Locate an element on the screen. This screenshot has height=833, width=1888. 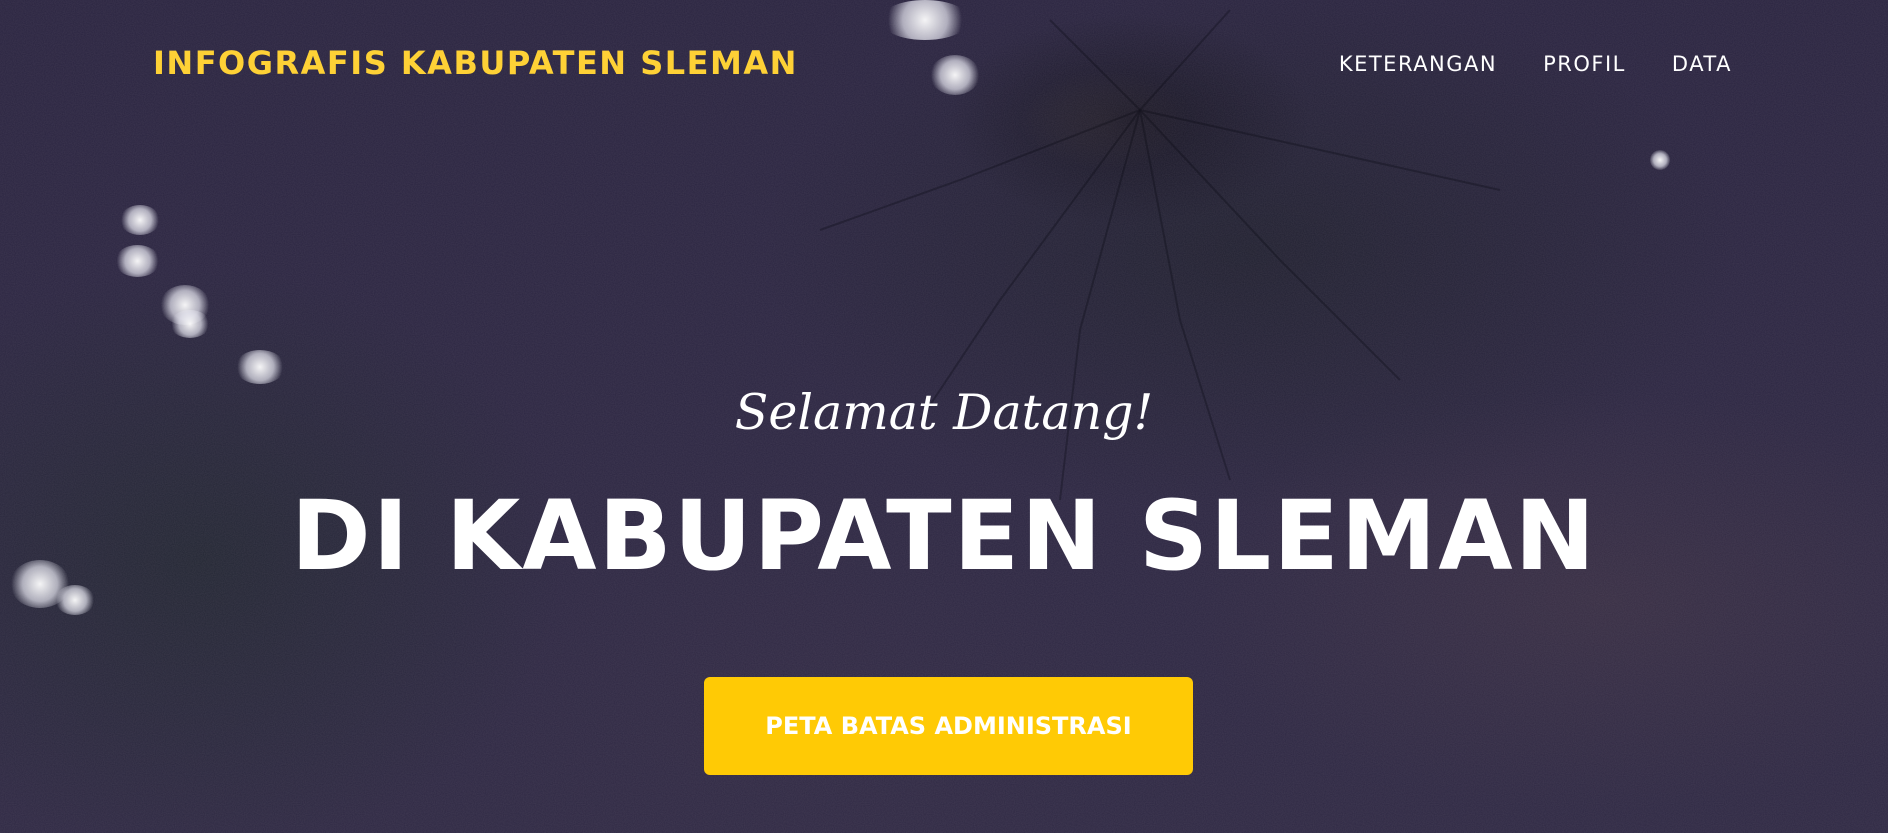
hero-headline: DI KABUPATEN SLEMAN is located at coordinates (944, 536).